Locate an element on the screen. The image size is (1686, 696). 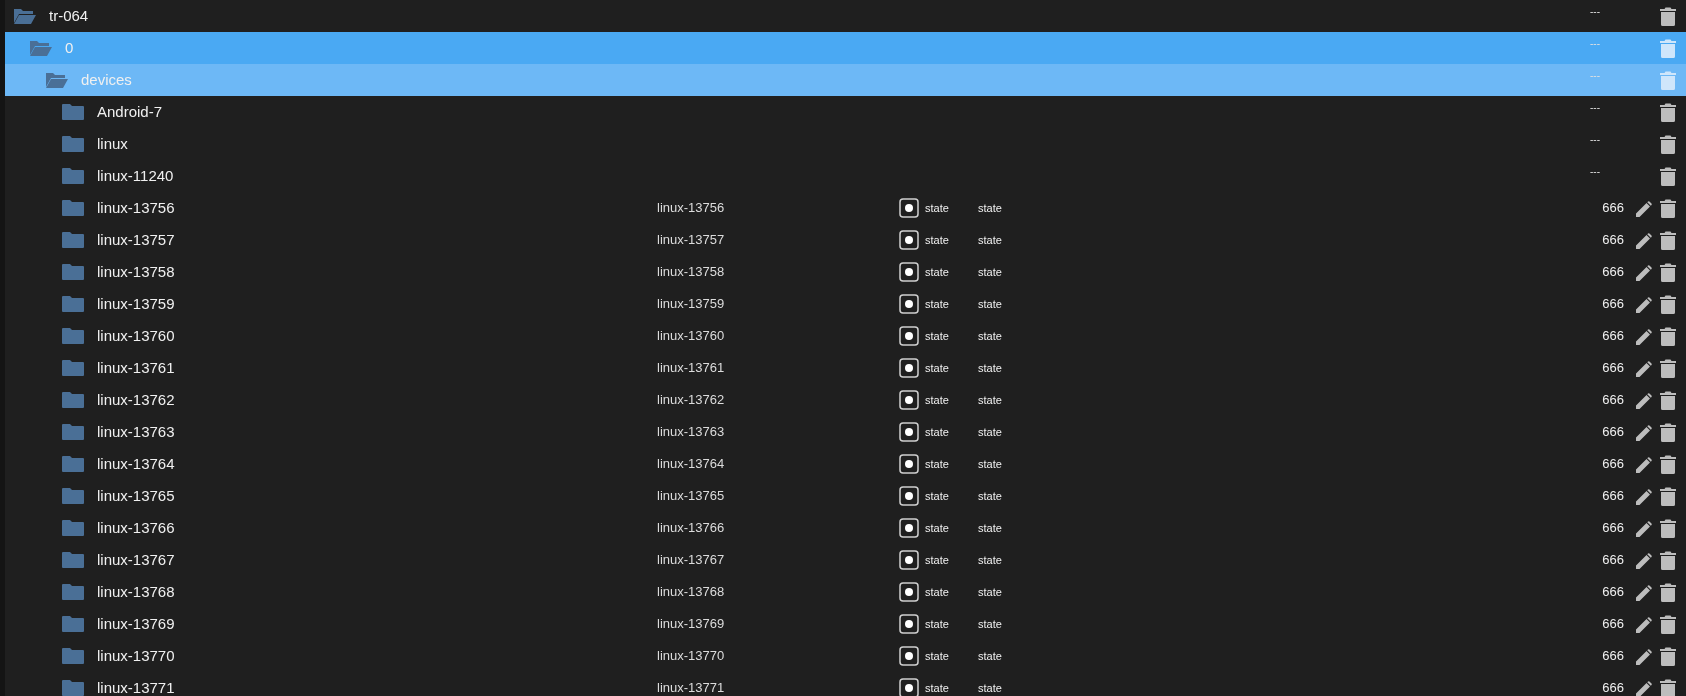
object-name: linux-13758 is located at coordinates (691, 272).